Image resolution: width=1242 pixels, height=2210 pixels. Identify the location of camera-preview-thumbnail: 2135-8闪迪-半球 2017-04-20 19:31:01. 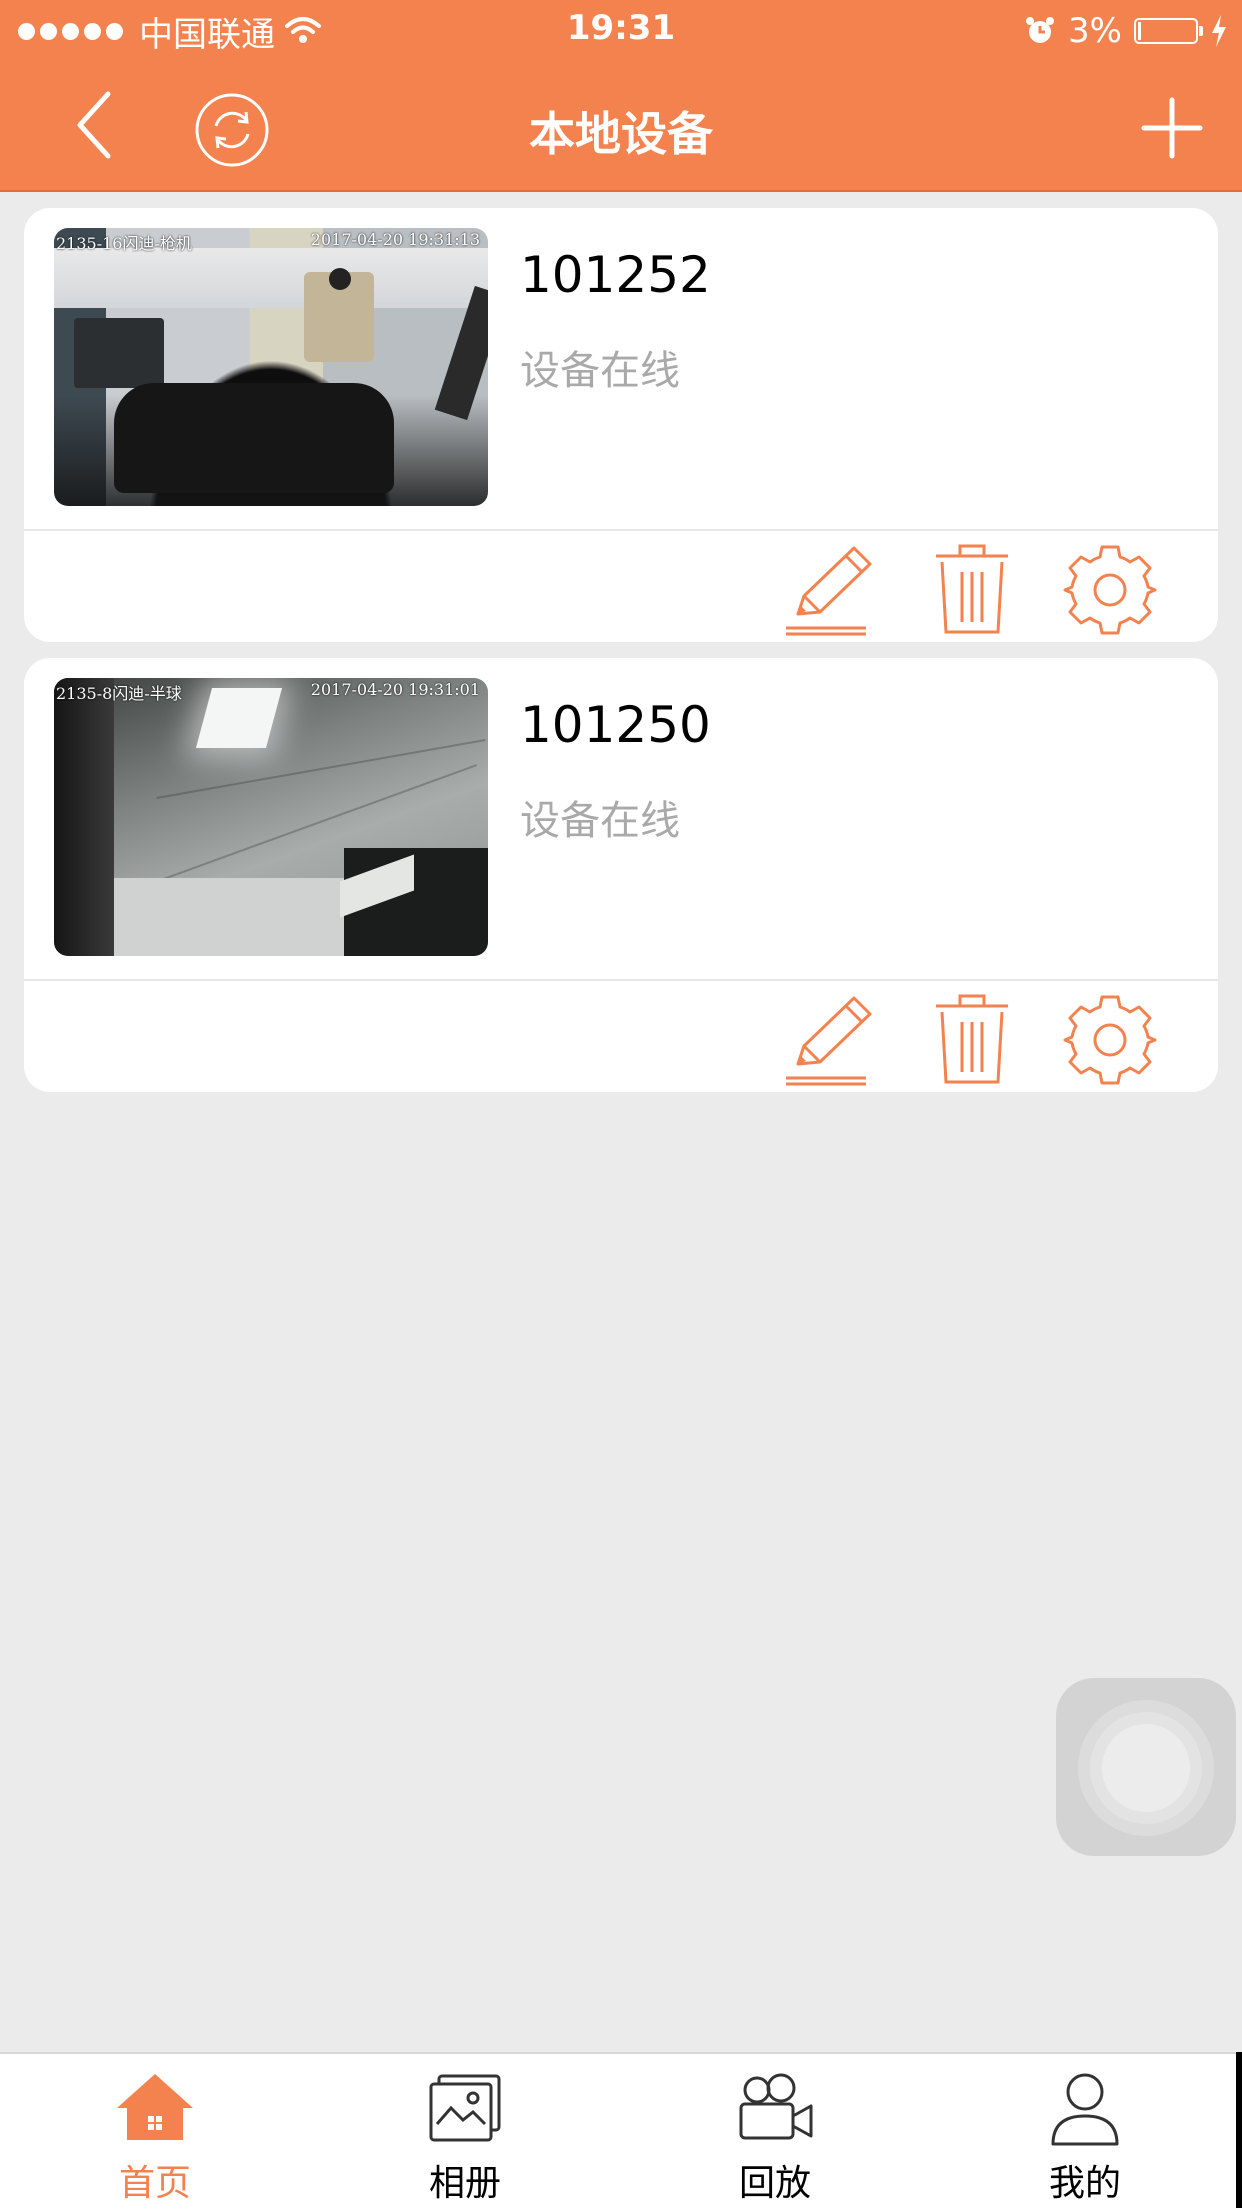
(271, 817).